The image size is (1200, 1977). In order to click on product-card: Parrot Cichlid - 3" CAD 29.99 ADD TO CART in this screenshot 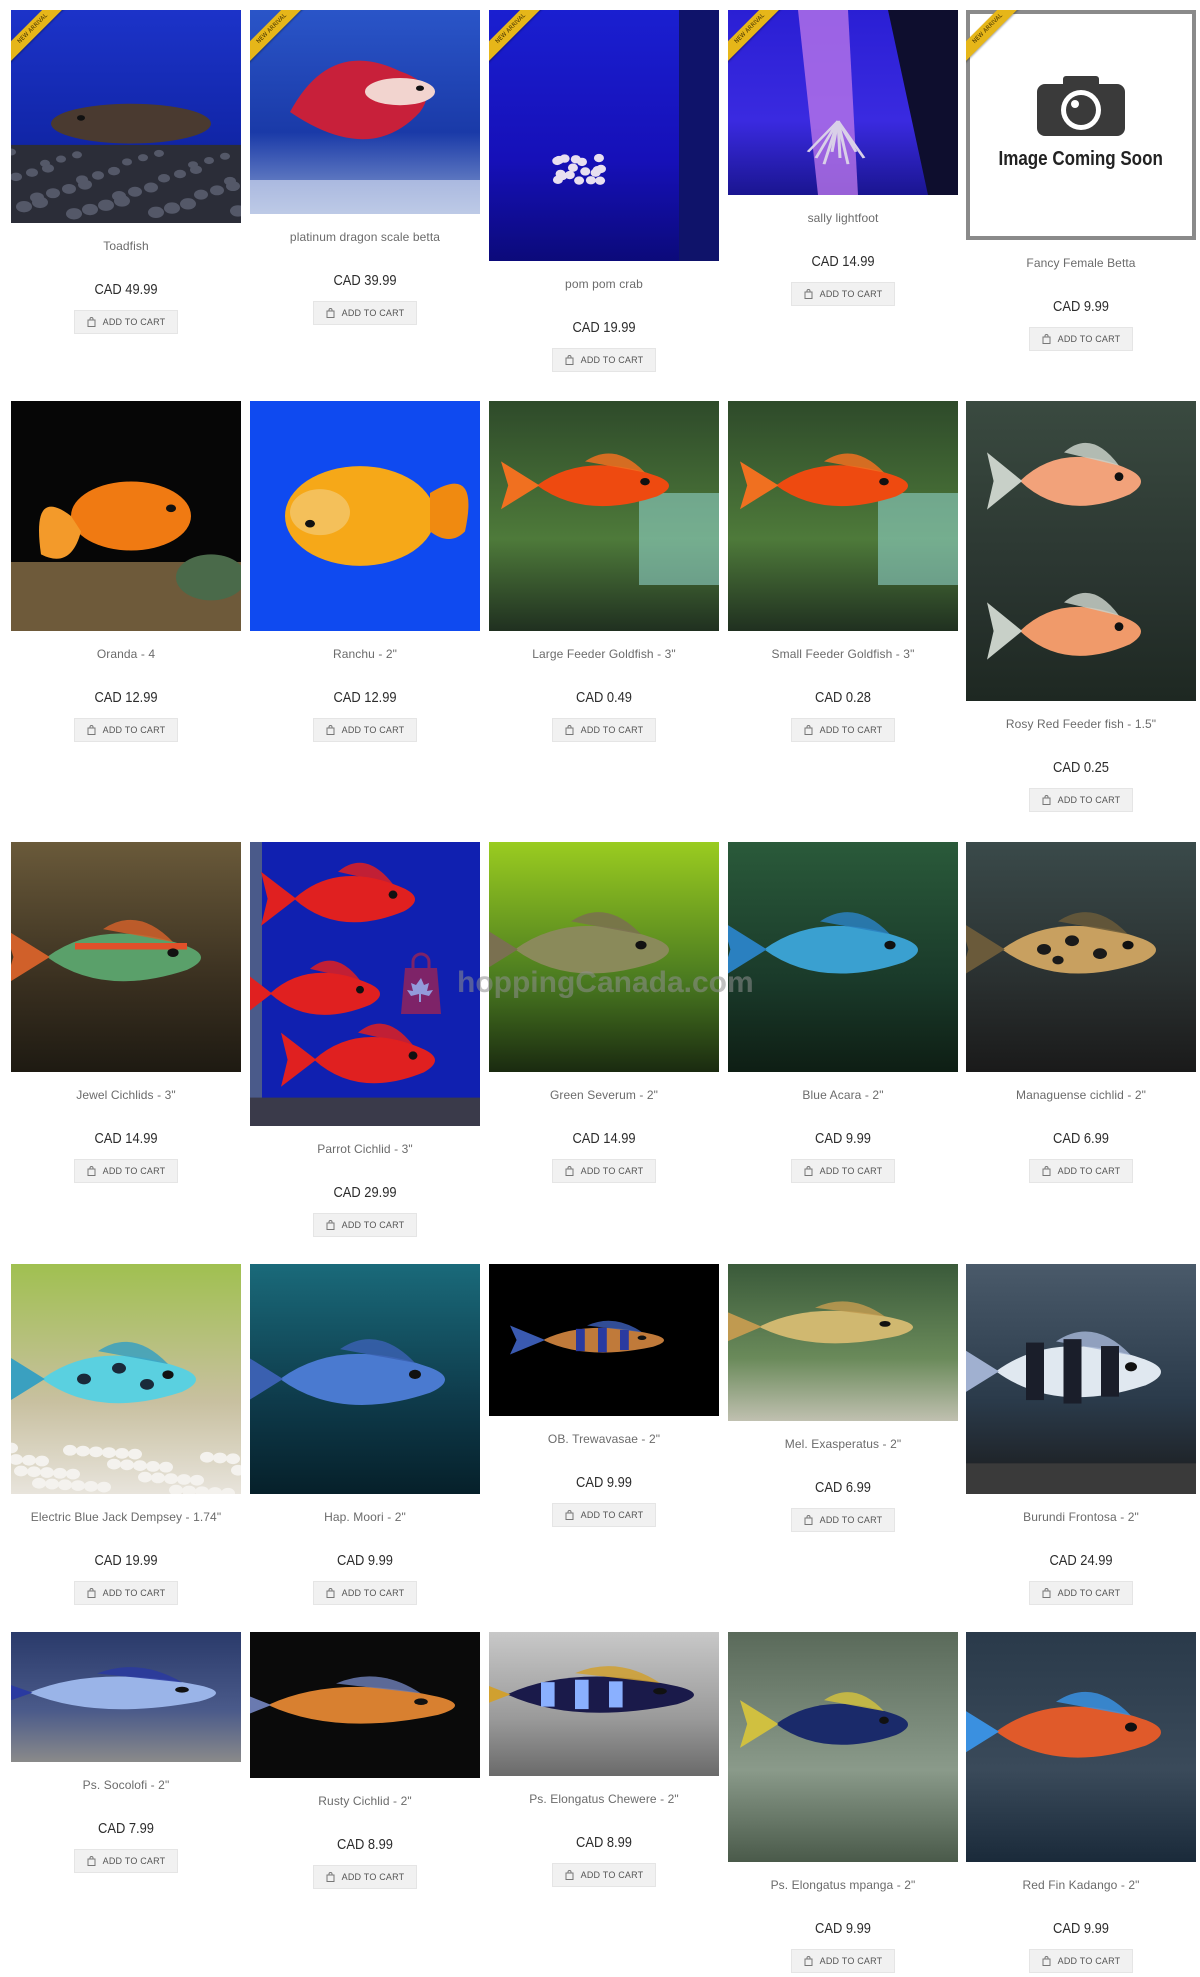, I will do `click(365, 1039)`.